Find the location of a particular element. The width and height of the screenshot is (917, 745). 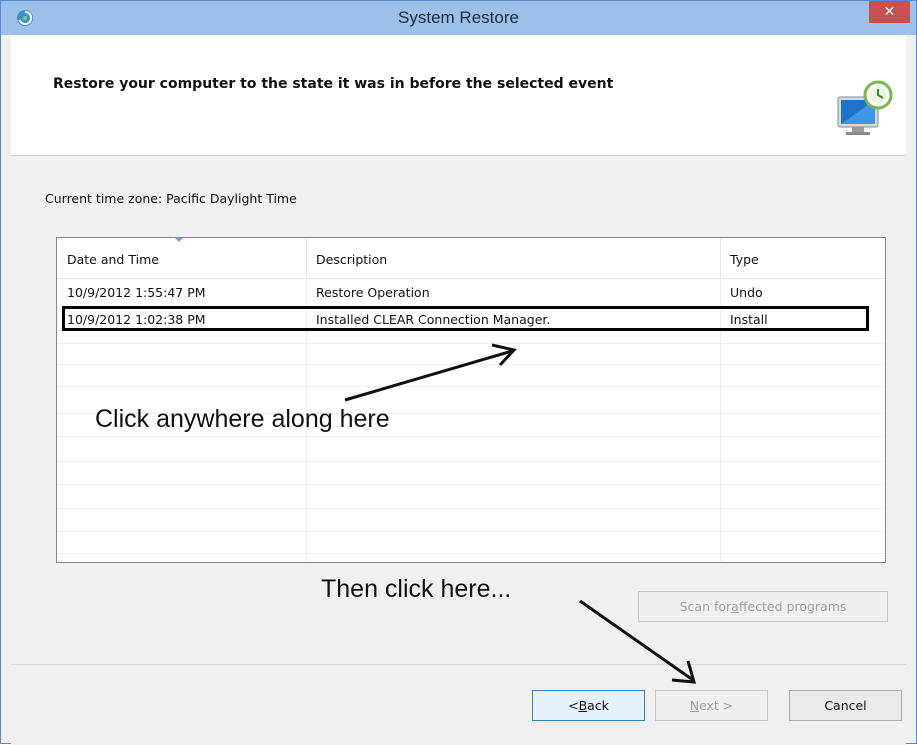

next-button: Next > is located at coordinates (711, 705).